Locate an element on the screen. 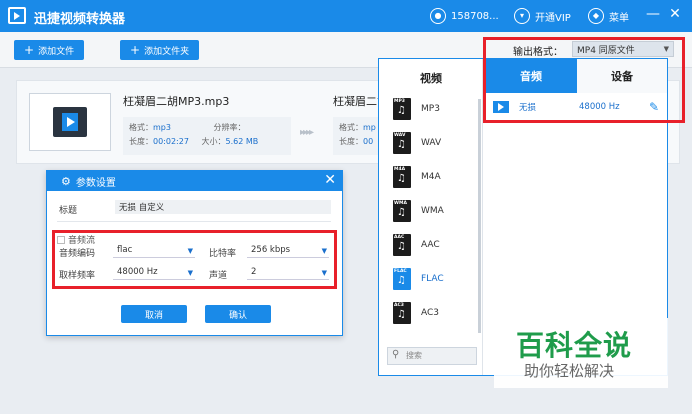  add-file-button: + 添加文件 is located at coordinates (49, 50).